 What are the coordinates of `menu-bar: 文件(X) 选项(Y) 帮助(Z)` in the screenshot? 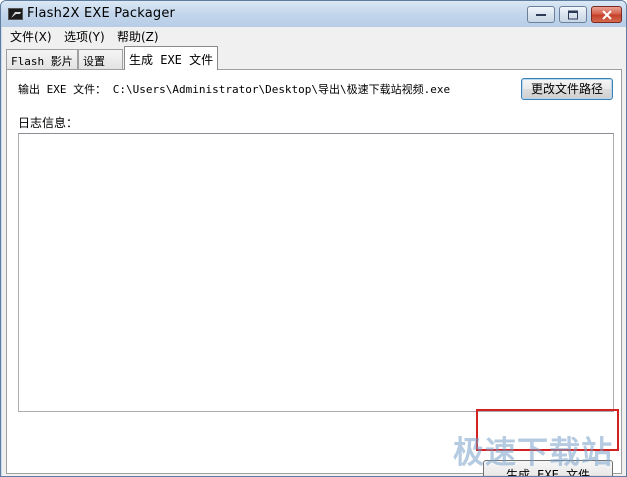 It's located at (314, 36).